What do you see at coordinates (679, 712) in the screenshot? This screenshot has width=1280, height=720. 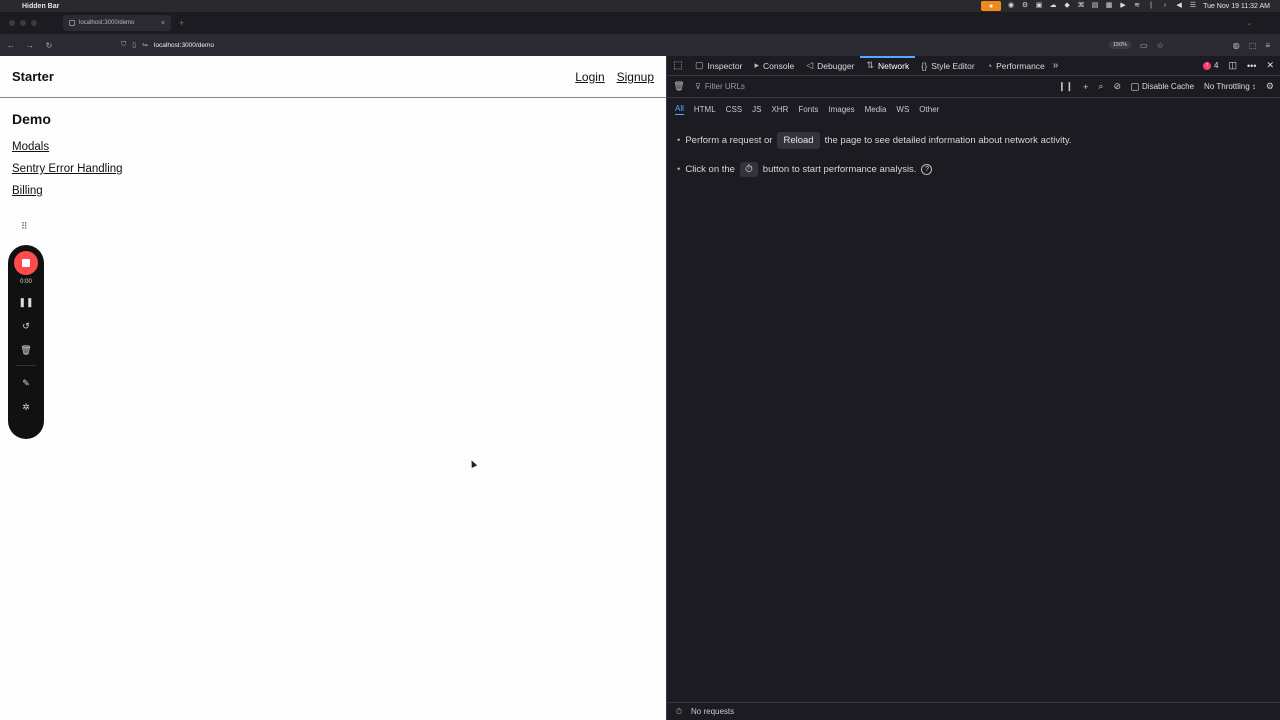 I see `stopwatch-icon: ⏱` at bounding box center [679, 712].